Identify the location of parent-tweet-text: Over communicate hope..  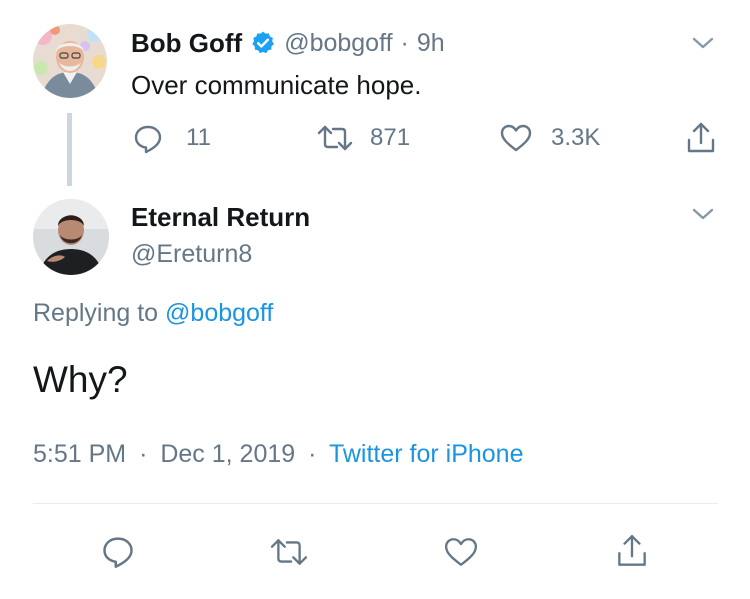
(276, 85).